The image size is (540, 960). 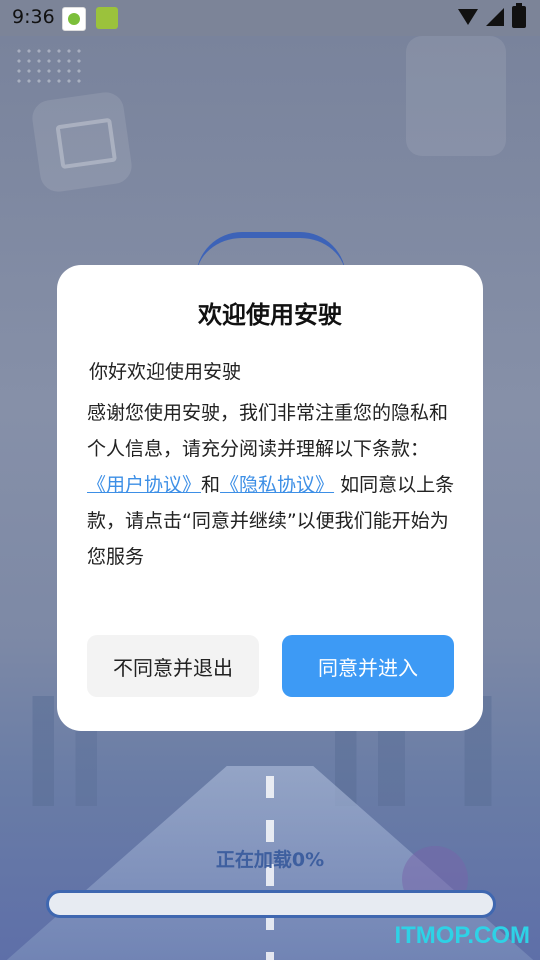 I want to click on user-agreement-link: 《用户协议》, so click(x=144, y=485).